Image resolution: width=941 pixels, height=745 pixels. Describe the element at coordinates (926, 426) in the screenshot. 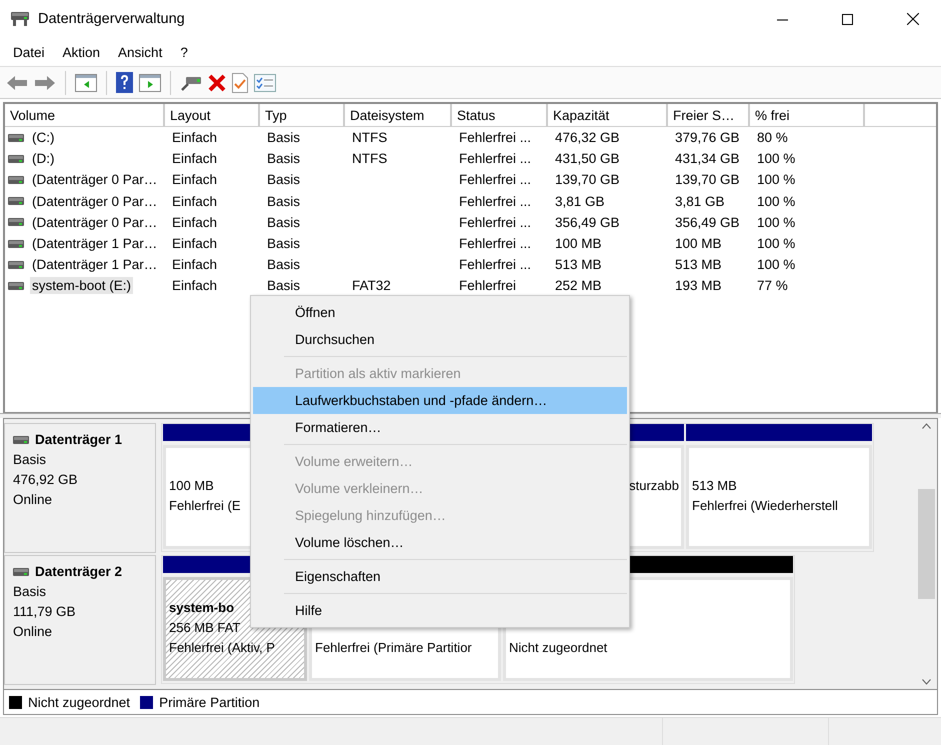

I see `scroll-up-icon` at that location.